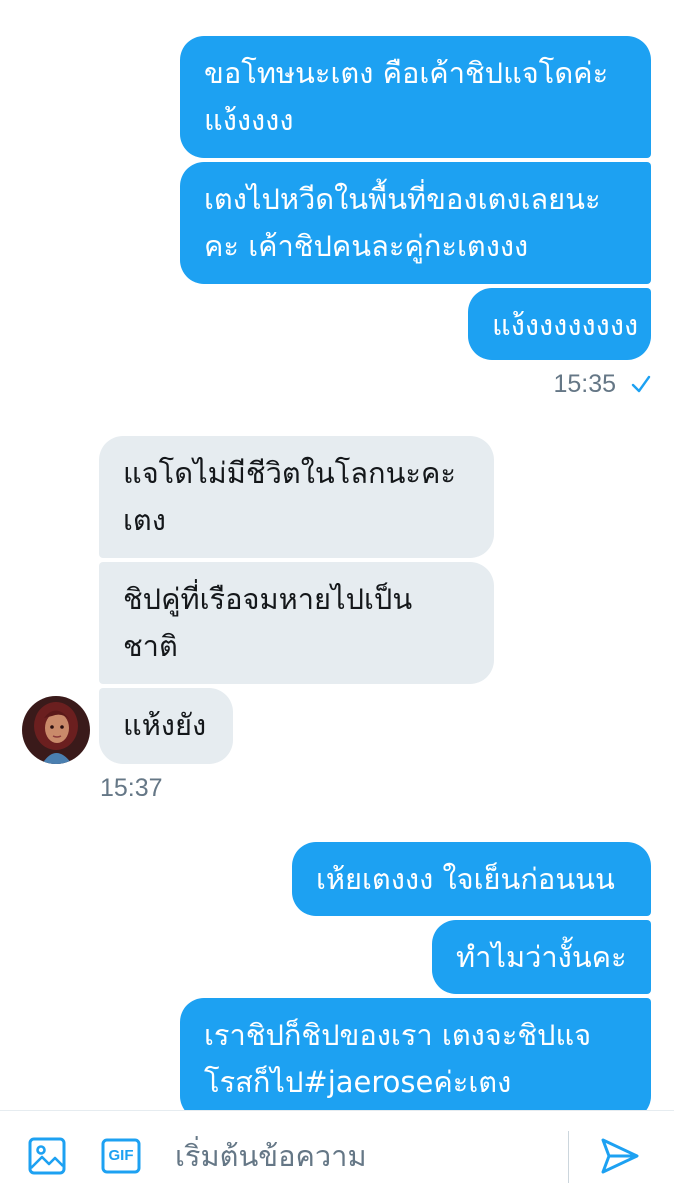 The image size is (674, 1201). Describe the element at coordinates (296, 497) in the screenshot. I see `incoming-message: แจโดไม่มีชีวิตในโลกนะคะ เตง` at that location.